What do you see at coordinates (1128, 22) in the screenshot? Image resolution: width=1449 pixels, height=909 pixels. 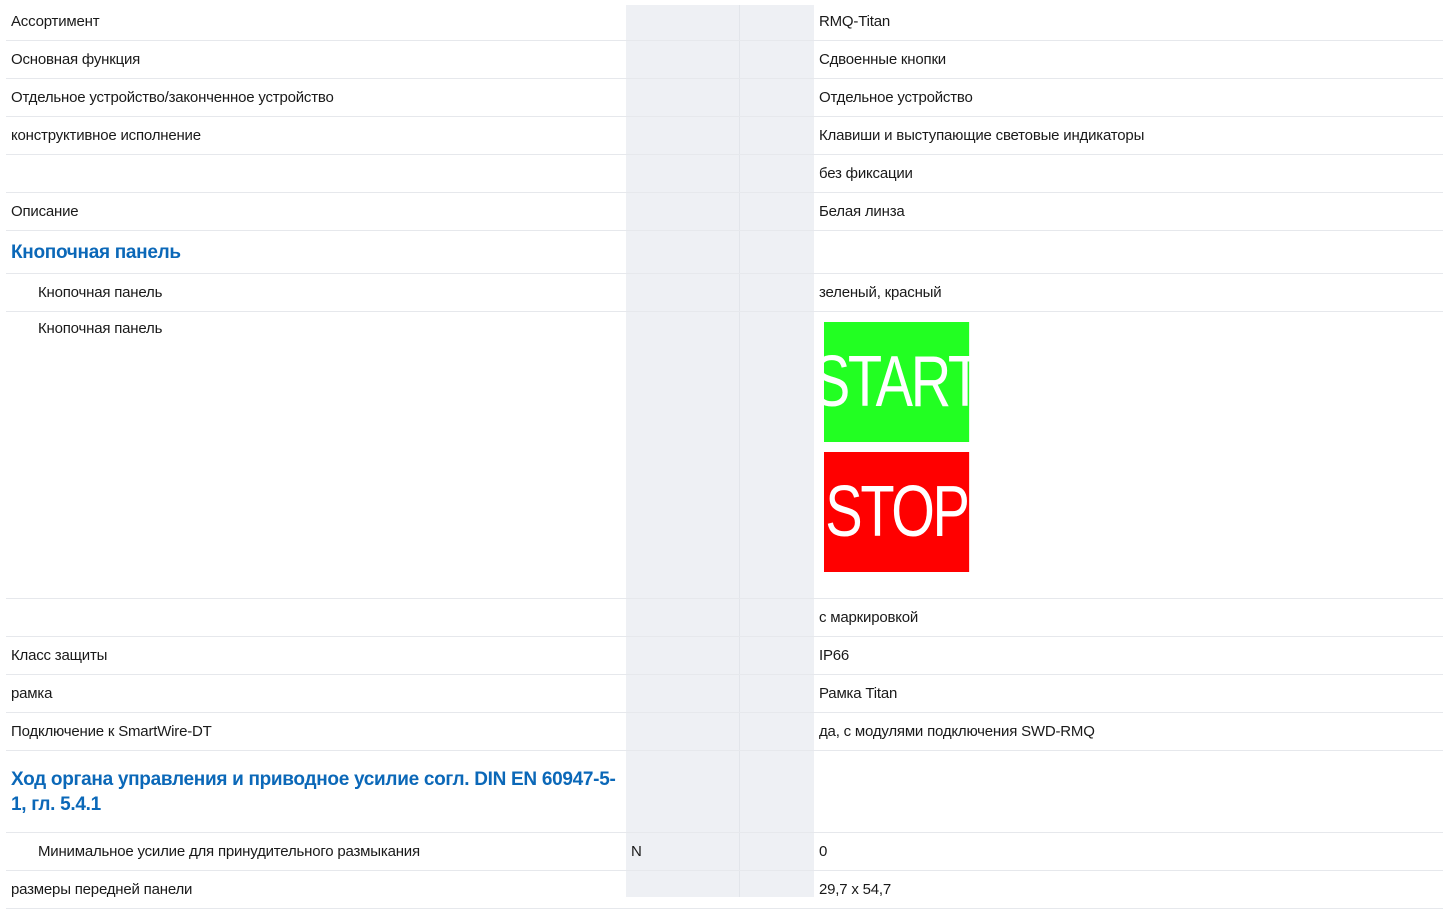 I see `row-value: RMQ-Titan` at bounding box center [1128, 22].